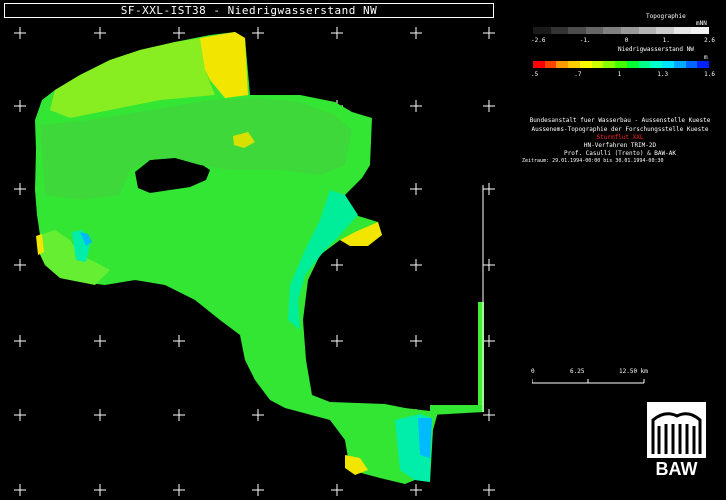  What do you see at coordinates (533, 371) in the screenshot?
I see `scale-tick-0: 0` at bounding box center [533, 371].